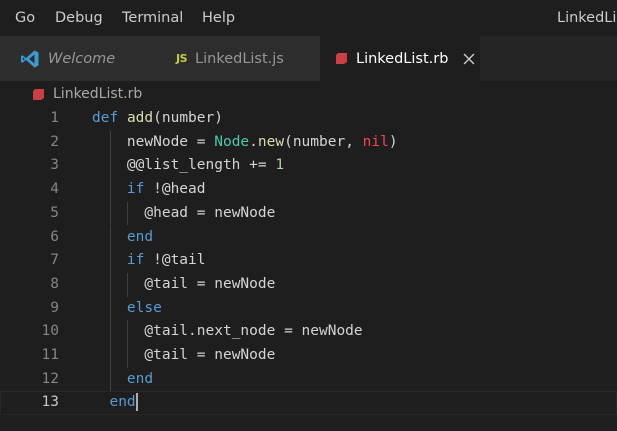 The image size is (617, 431). What do you see at coordinates (54, 141) in the screenshot?
I see `line-number: 2` at bounding box center [54, 141].